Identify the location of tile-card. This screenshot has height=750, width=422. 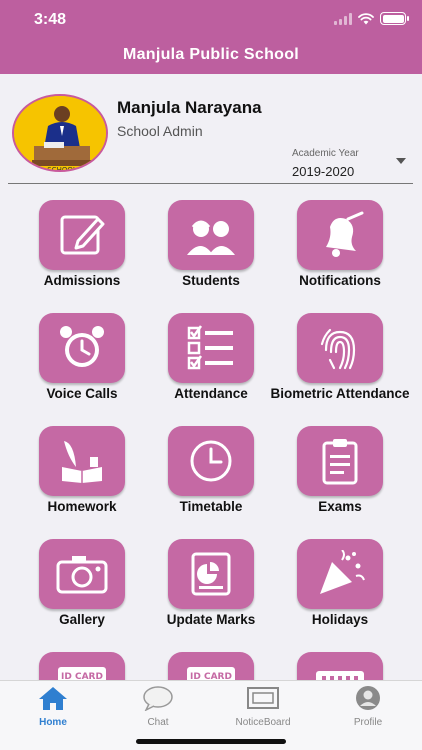
(340, 666).